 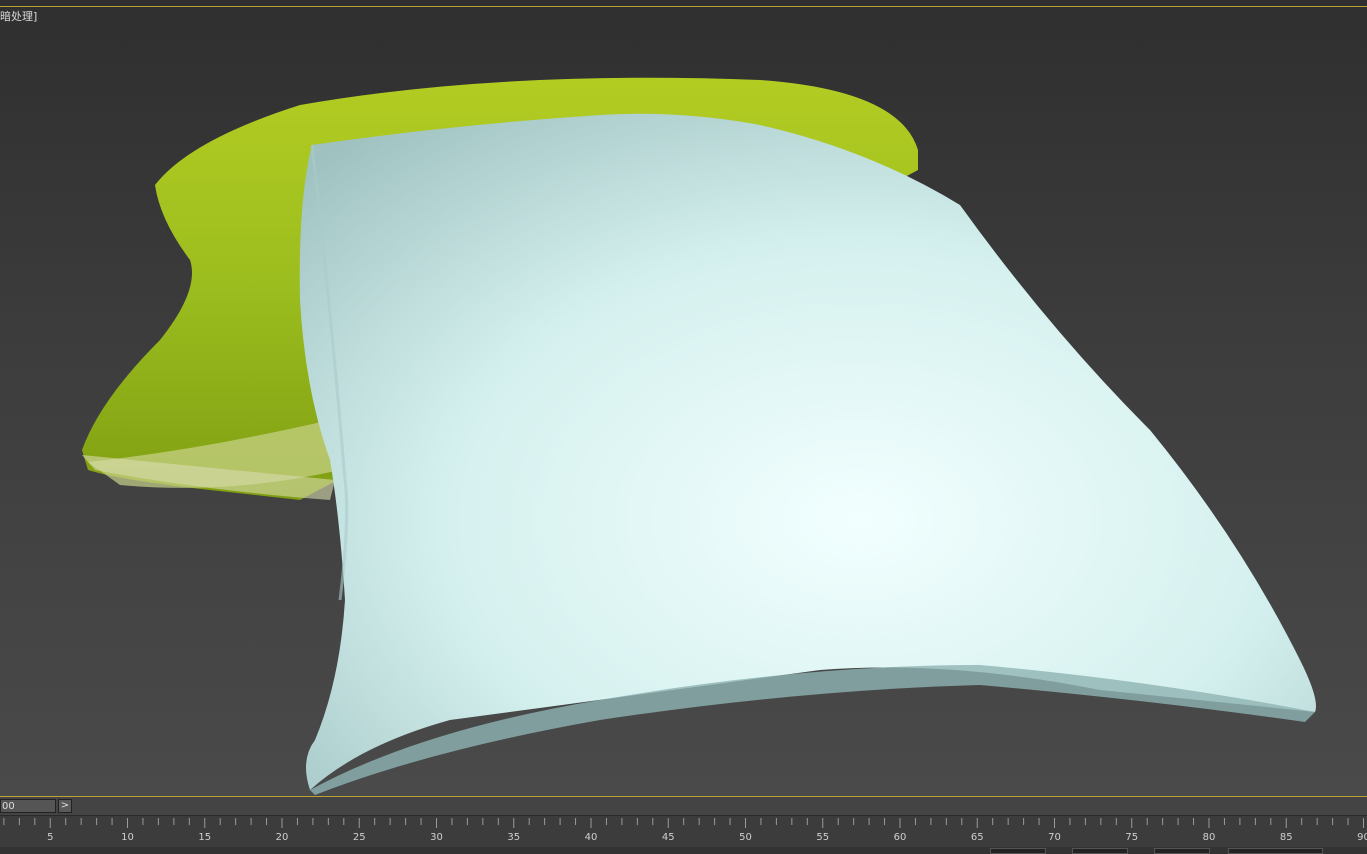 What do you see at coordinates (50, 837) in the screenshot?
I see `timeline-tick-label: 5` at bounding box center [50, 837].